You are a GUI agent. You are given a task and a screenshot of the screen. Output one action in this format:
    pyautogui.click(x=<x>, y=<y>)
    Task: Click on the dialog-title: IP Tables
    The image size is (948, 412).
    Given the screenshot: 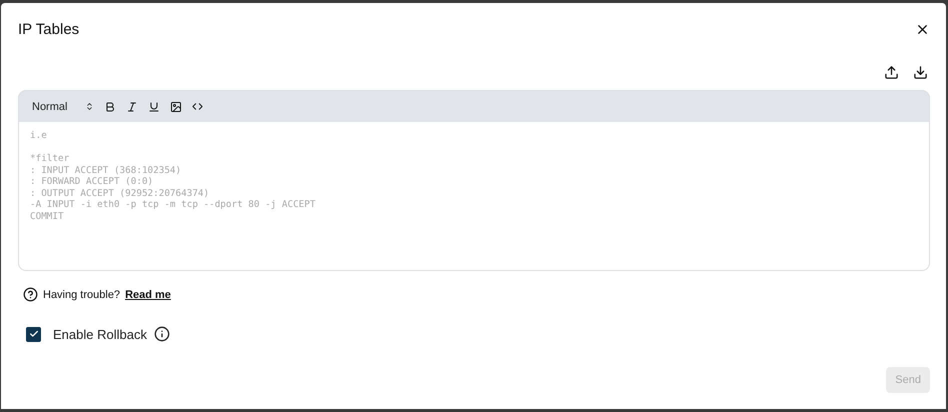 What is the action you would take?
    pyautogui.click(x=49, y=29)
    